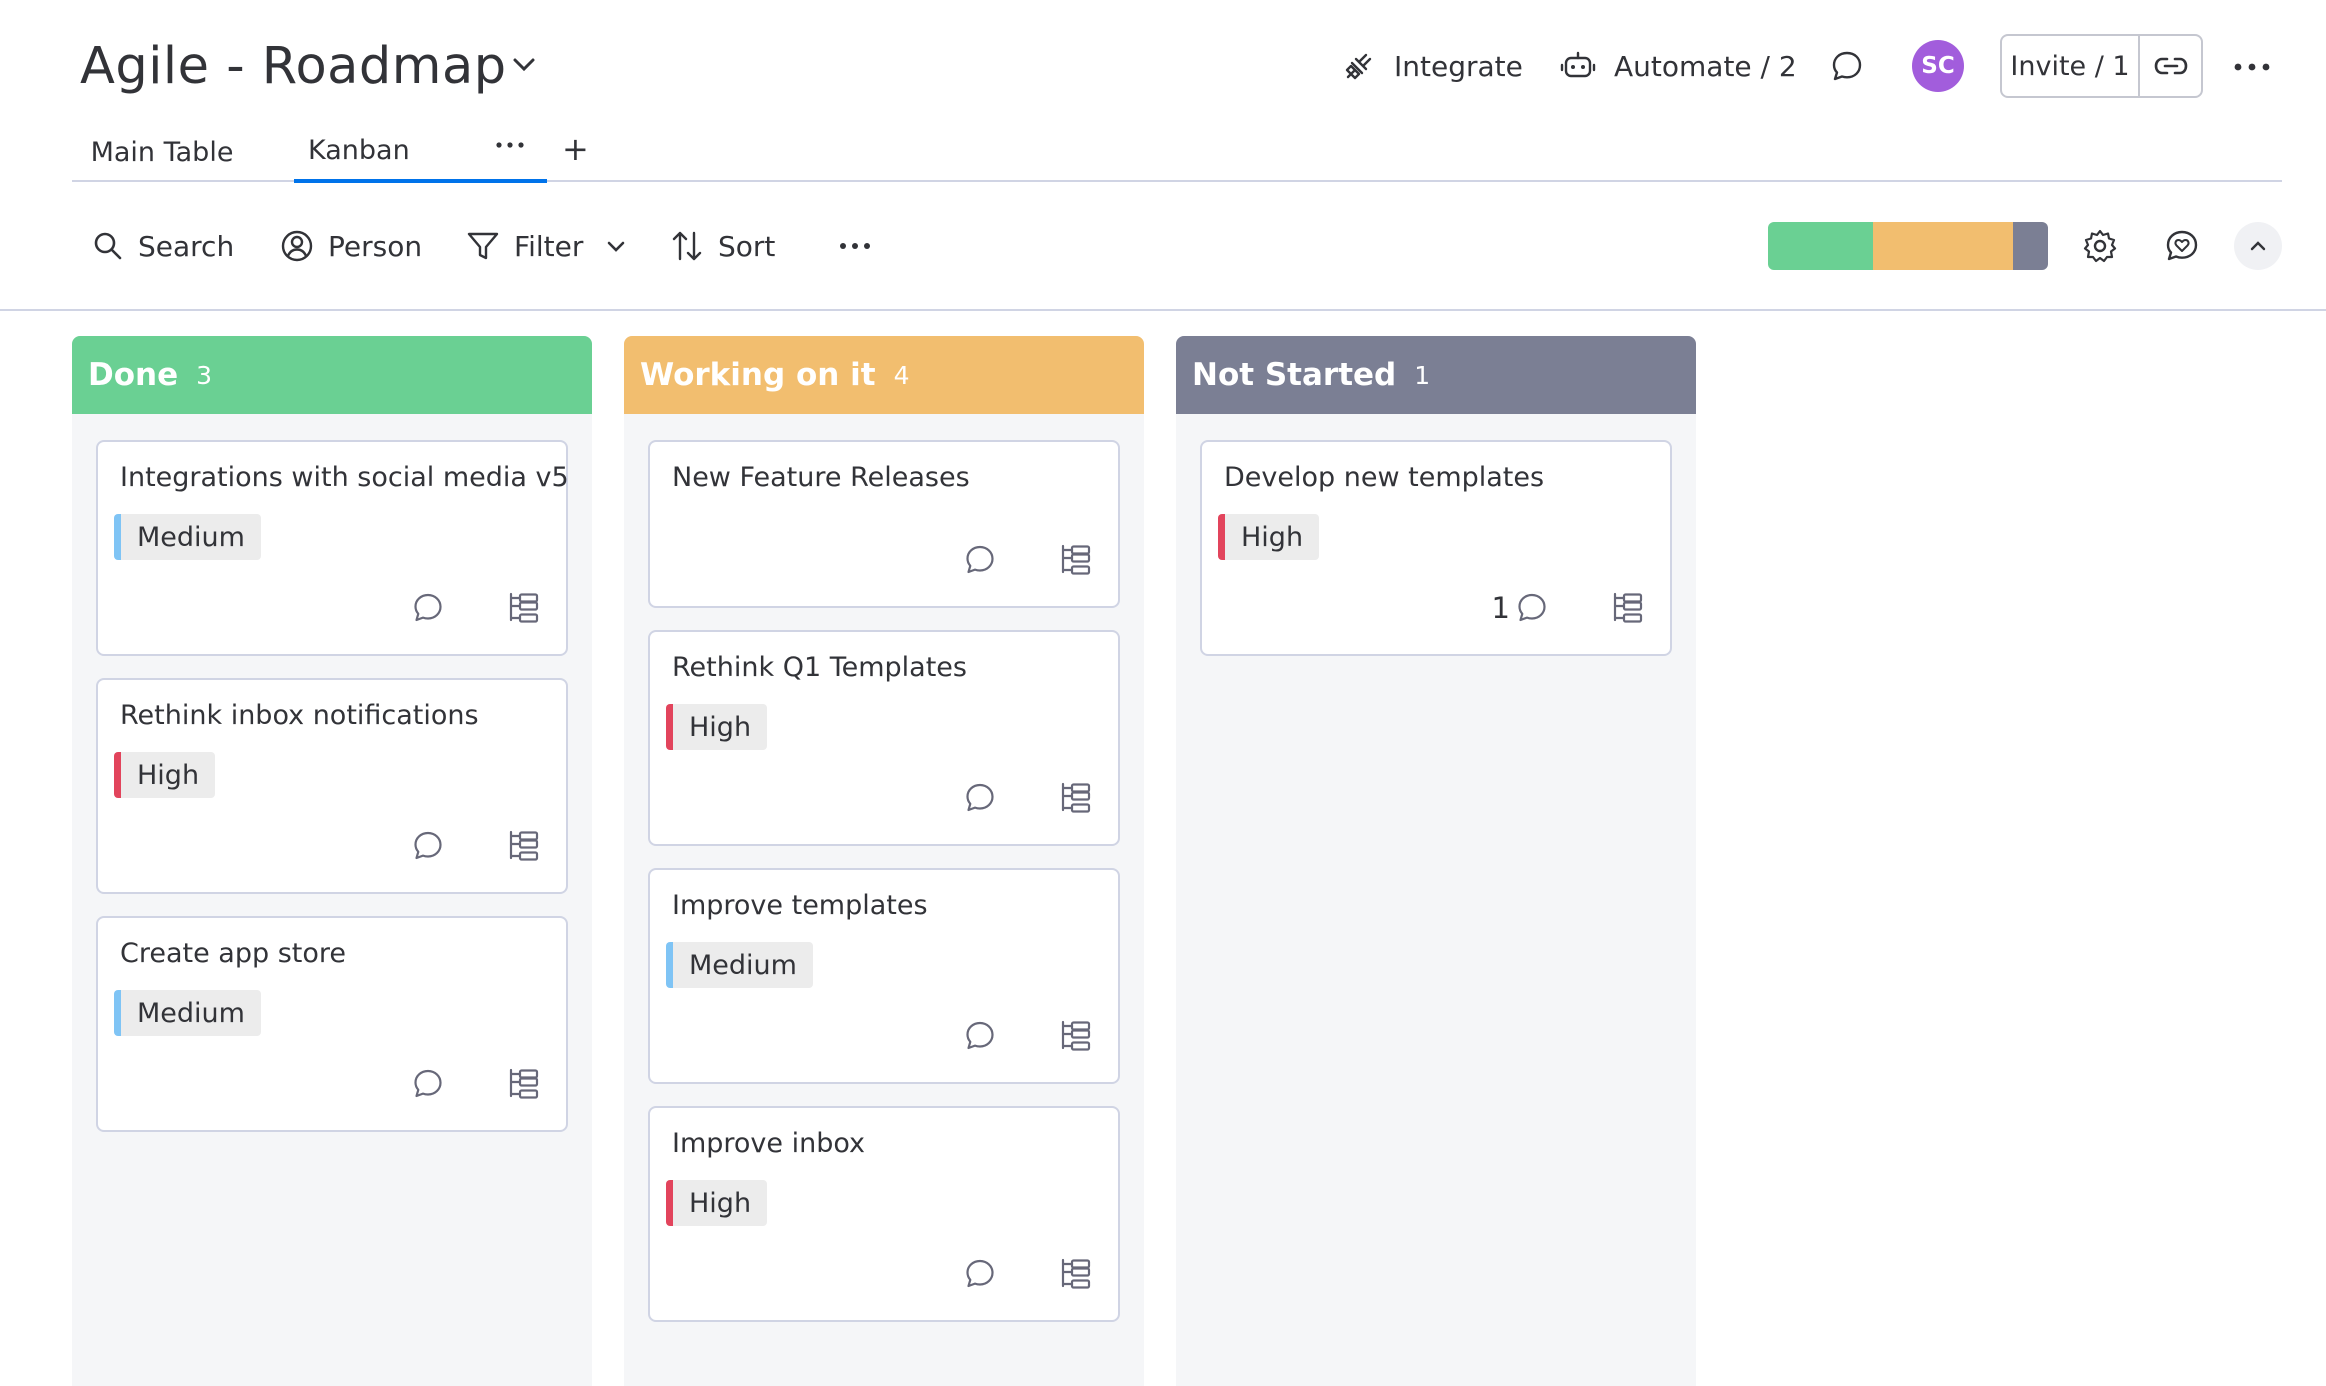 This screenshot has height=1386, width=2326. Describe the element at coordinates (1856, 66) in the screenshot. I see `updates-button` at that location.